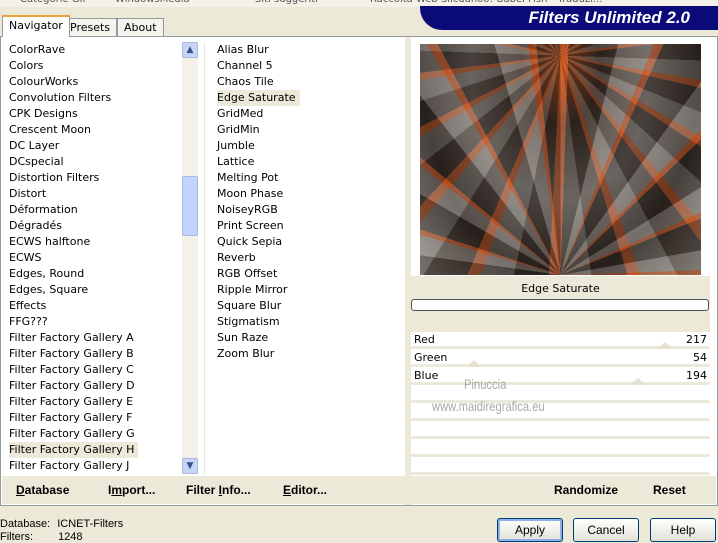  Describe the element at coordinates (560, 288) in the screenshot. I see `filter-name: Edge Saturate` at that location.